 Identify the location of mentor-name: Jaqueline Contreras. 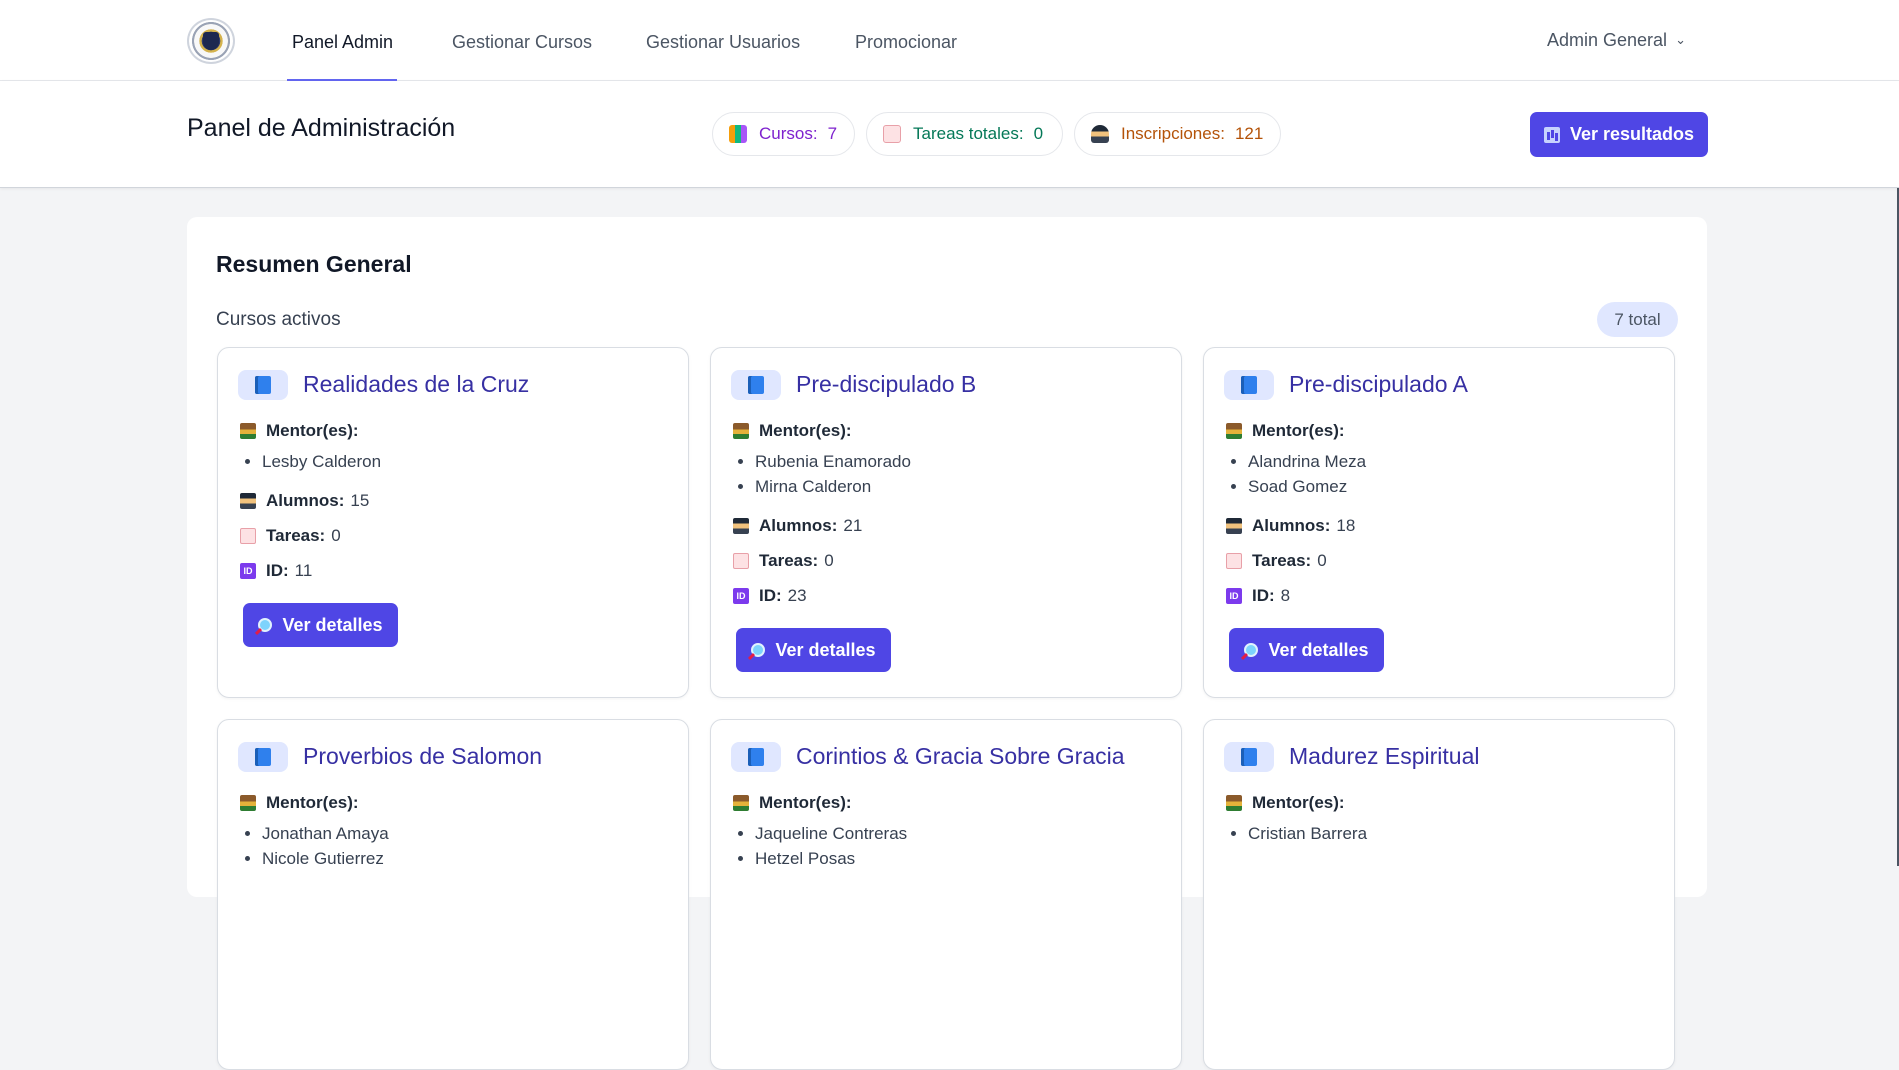
(831, 833).